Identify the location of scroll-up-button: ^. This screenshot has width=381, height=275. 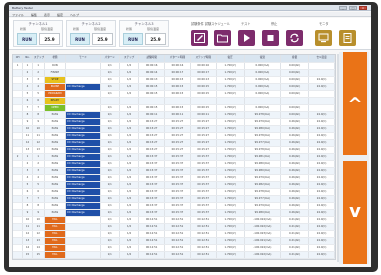
(355, 103).